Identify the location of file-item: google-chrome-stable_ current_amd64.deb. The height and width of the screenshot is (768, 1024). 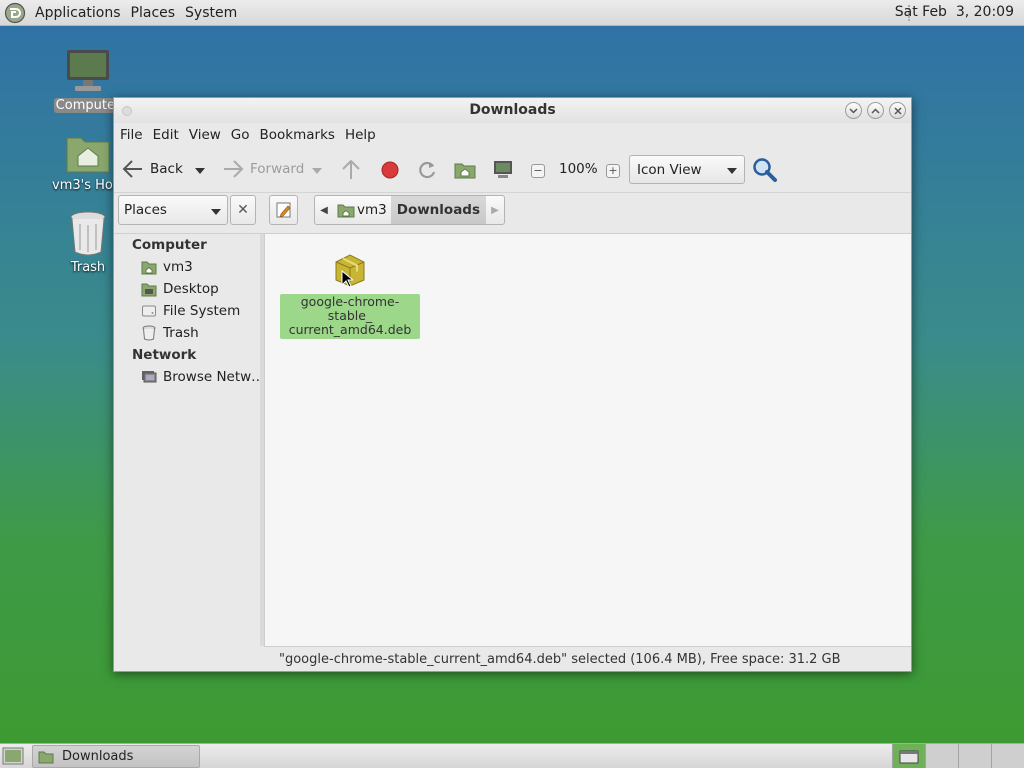
(350, 293).